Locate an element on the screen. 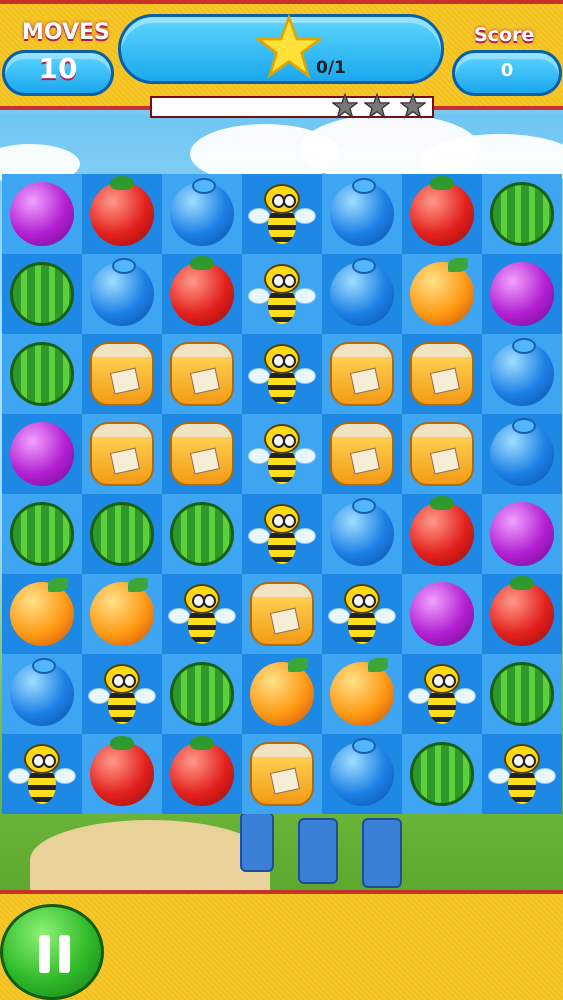 This screenshot has width=563, height=1000. pause-button is located at coordinates (52, 952).